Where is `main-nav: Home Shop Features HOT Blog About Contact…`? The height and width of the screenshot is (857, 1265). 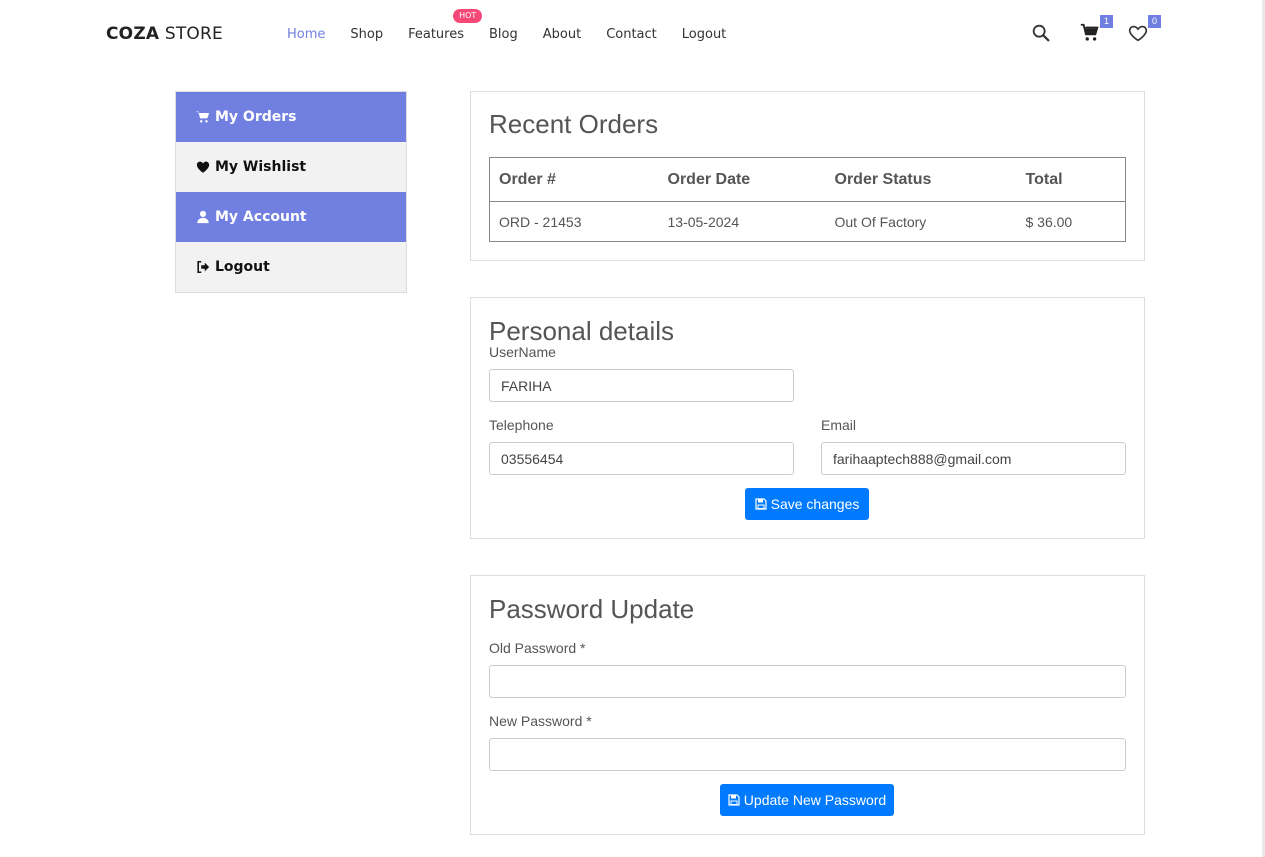 main-nav: Home Shop Features HOT Blog About Contact… is located at coordinates (519, 25).